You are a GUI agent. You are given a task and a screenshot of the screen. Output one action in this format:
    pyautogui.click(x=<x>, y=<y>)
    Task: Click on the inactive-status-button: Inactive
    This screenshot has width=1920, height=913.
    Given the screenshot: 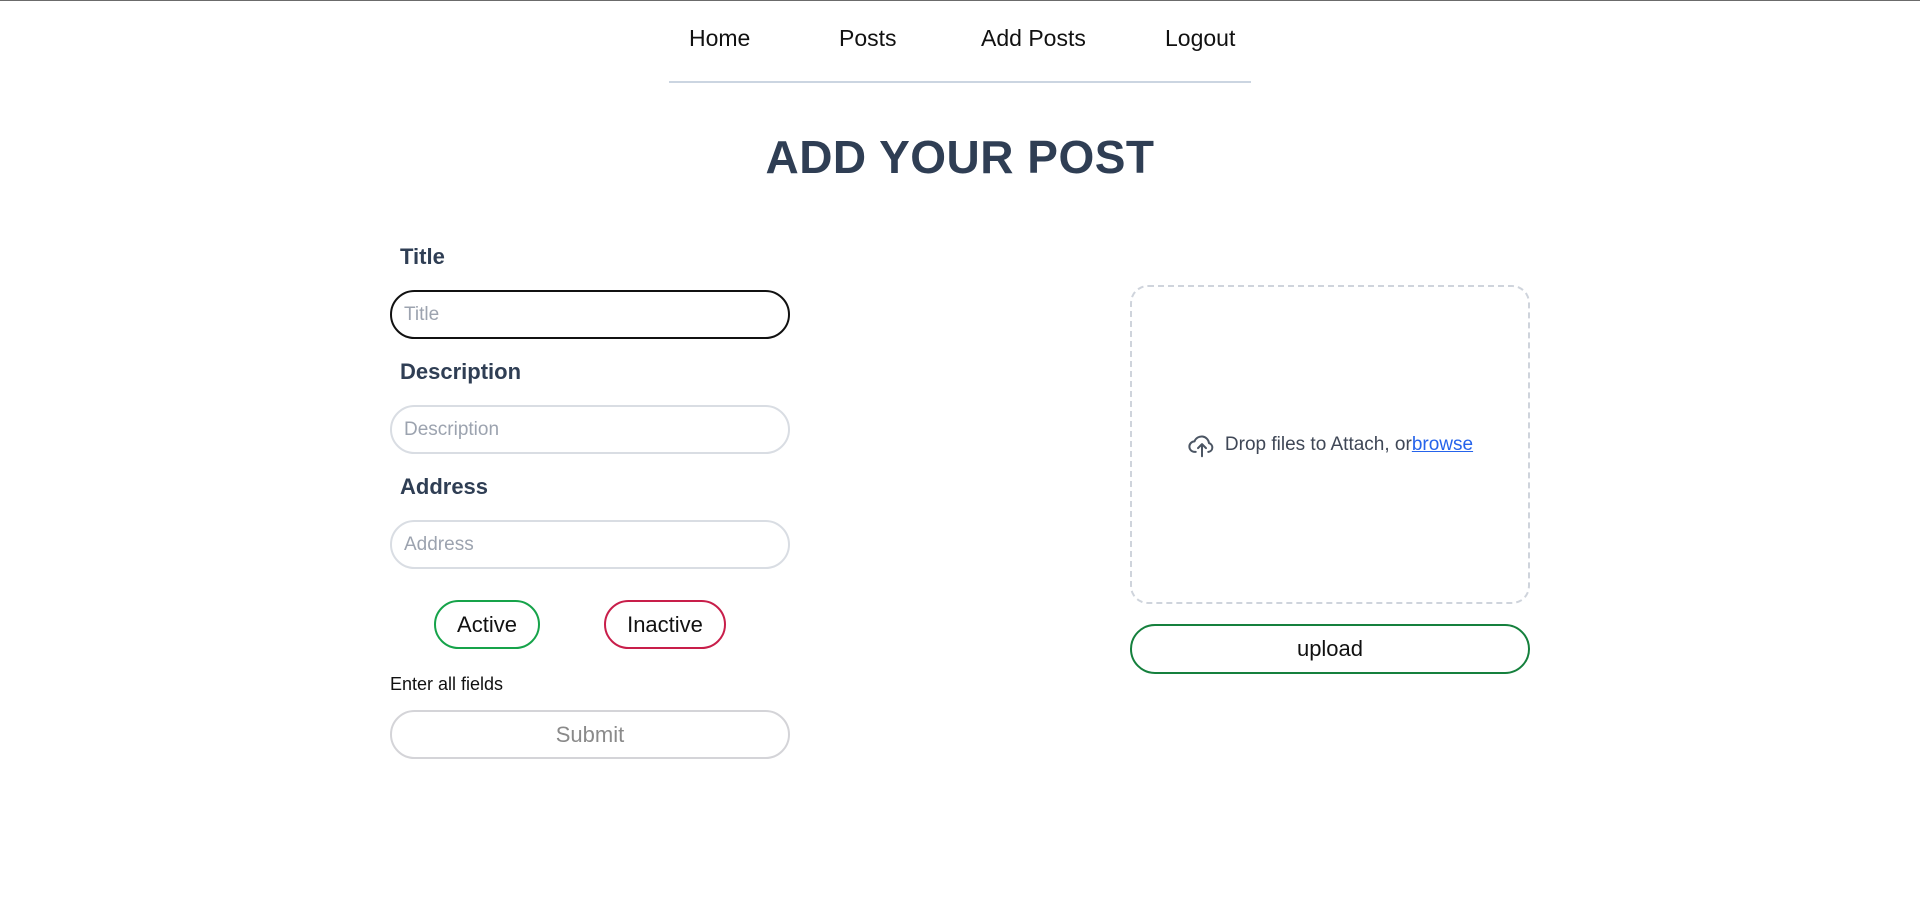 What is the action you would take?
    pyautogui.click(x=665, y=624)
    